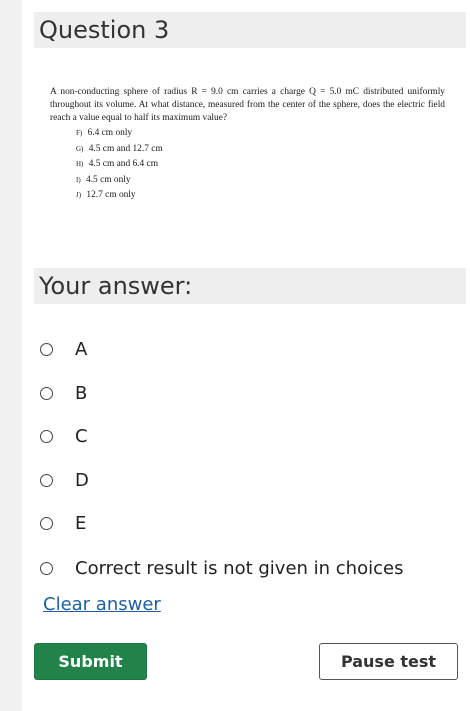 This screenshot has height=711, width=470. Describe the element at coordinates (63, 523) in the screenshot. I see `answer-option-e: E` at that location.